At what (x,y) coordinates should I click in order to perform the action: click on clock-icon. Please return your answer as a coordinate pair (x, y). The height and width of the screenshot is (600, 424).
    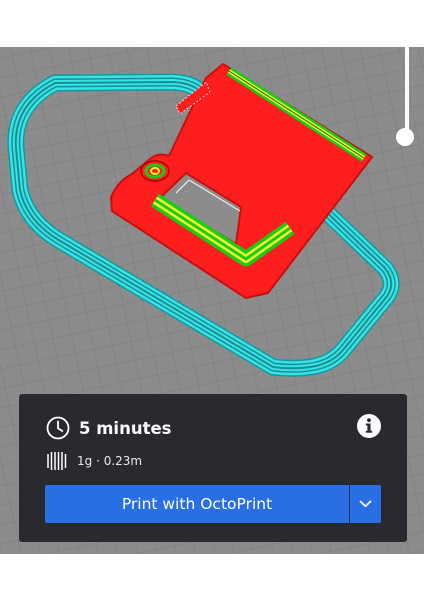
    Looking at the image, I should click on (58, 428).